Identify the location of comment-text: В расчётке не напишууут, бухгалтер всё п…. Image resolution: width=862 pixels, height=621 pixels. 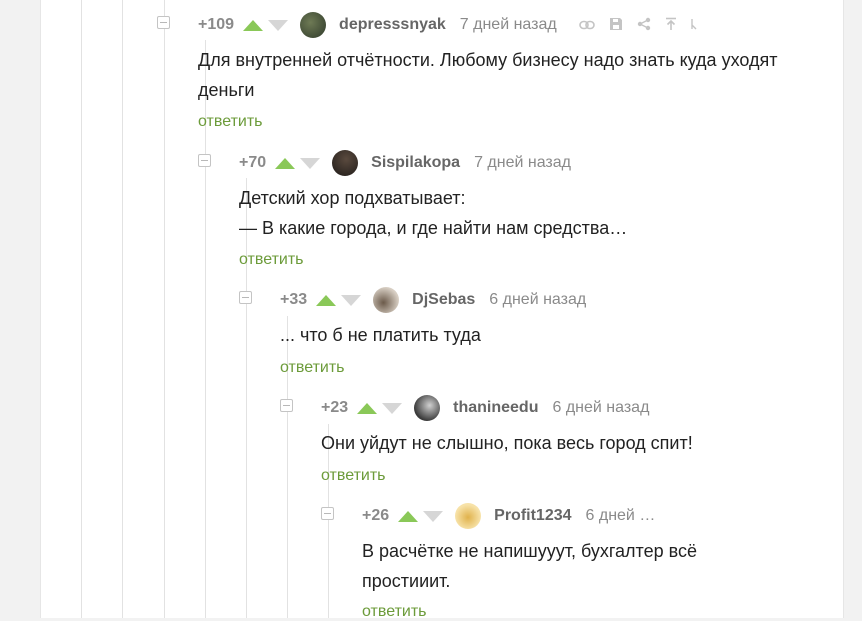
(592, 566).